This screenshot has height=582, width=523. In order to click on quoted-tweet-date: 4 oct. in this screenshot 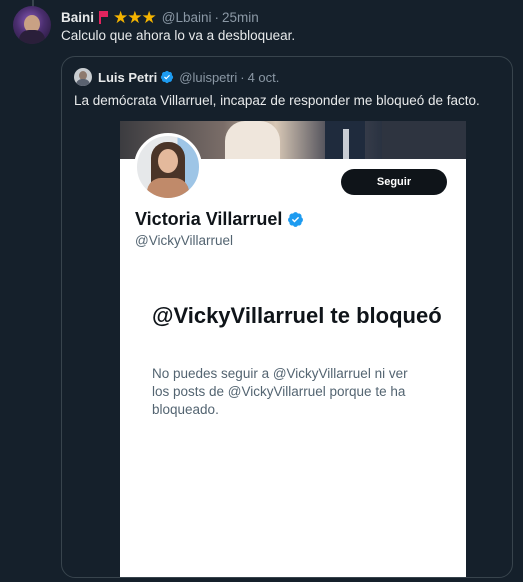, I will do `click(263, 77)`.